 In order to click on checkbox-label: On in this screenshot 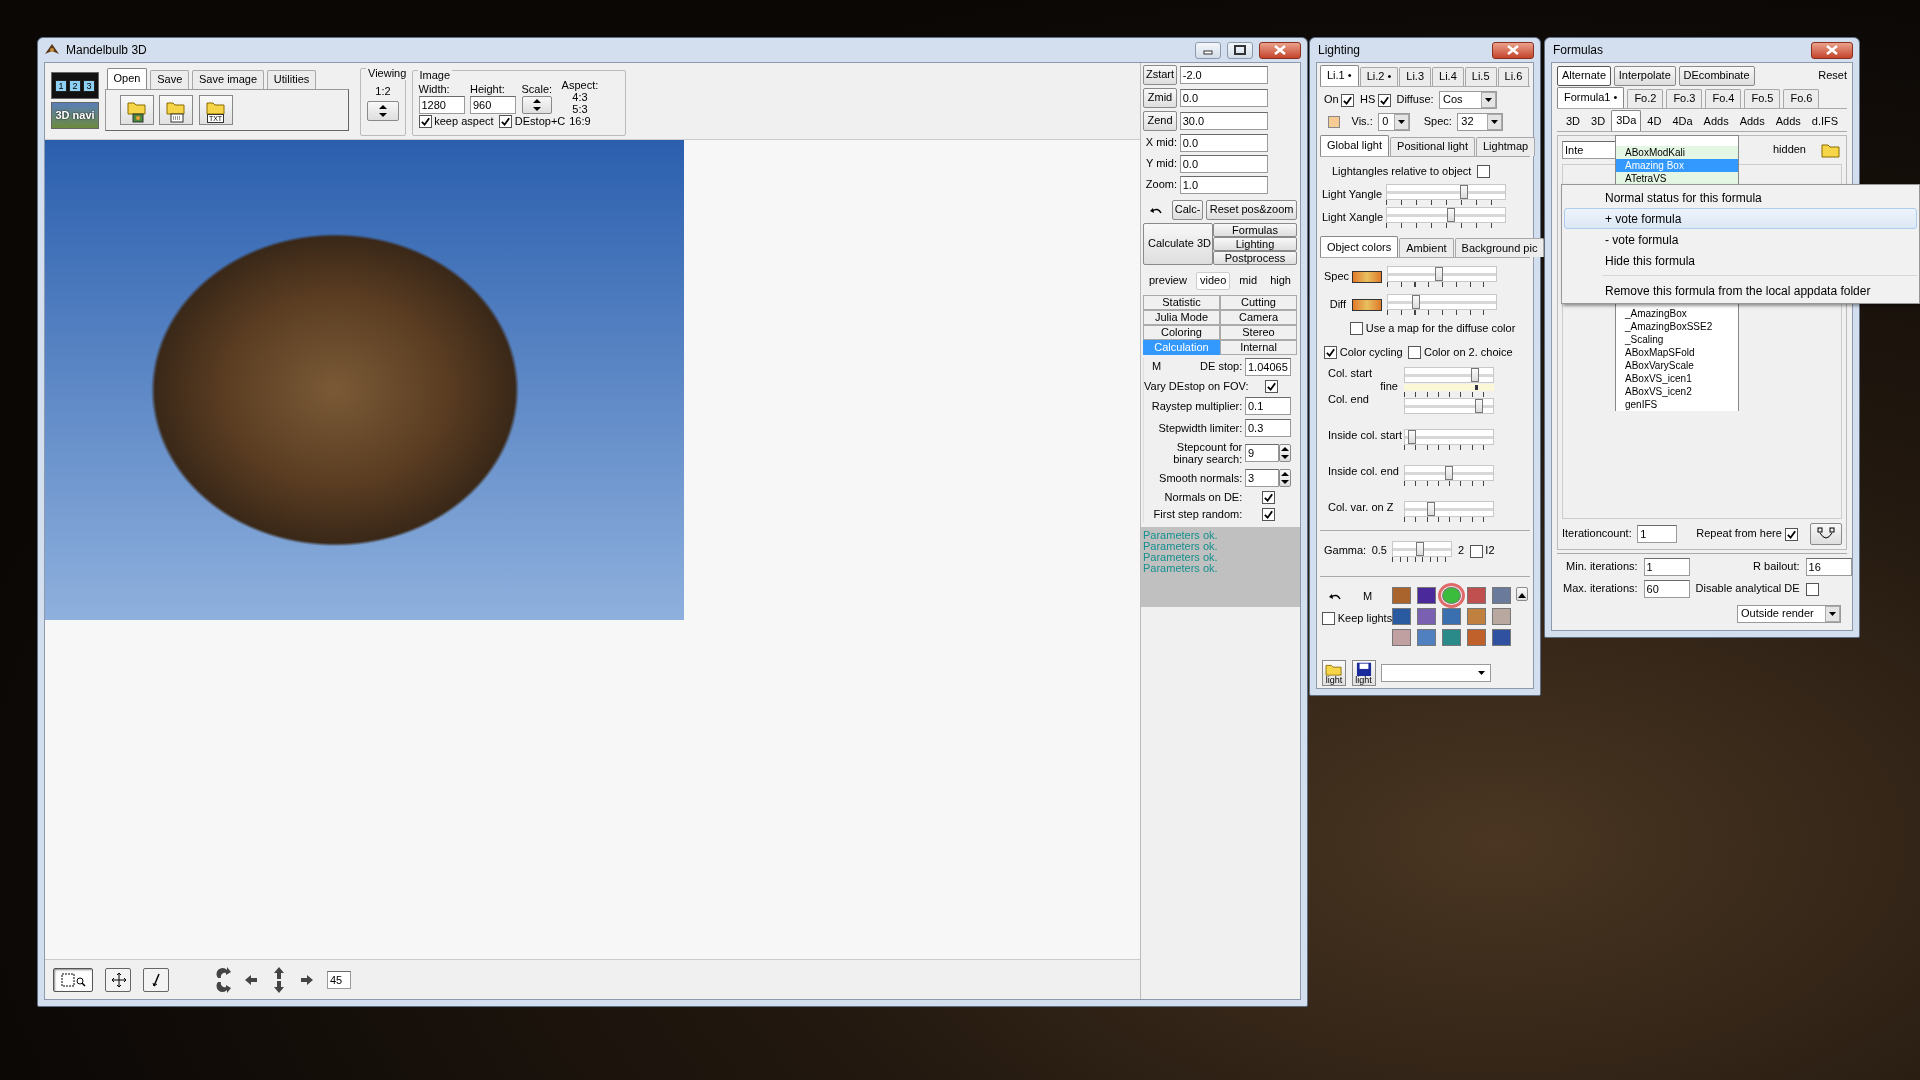, I will do `click(1331, 100)`.